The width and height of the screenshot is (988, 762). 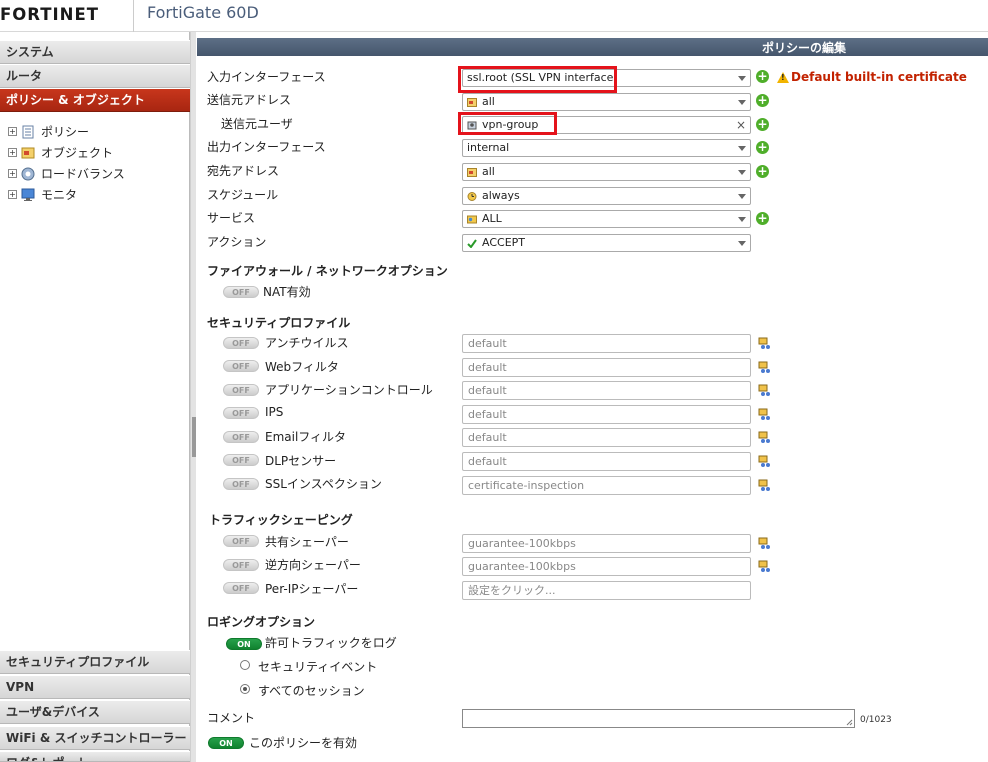 I want to click on service-select: ALL, so click(x=606, y=219).